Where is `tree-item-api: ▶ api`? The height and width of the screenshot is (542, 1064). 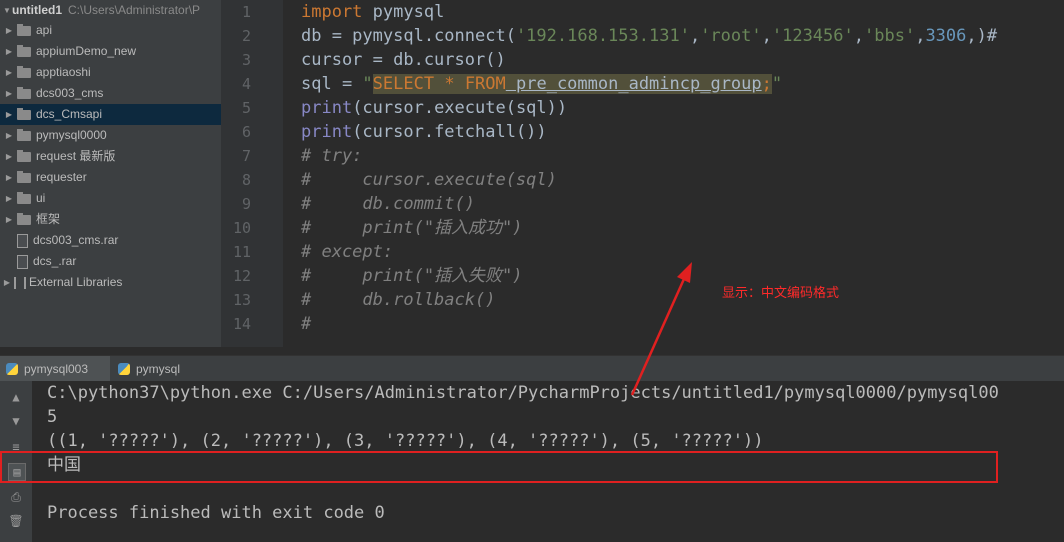 tree-item-api: ▶ api is located at coordinates (28, 30).